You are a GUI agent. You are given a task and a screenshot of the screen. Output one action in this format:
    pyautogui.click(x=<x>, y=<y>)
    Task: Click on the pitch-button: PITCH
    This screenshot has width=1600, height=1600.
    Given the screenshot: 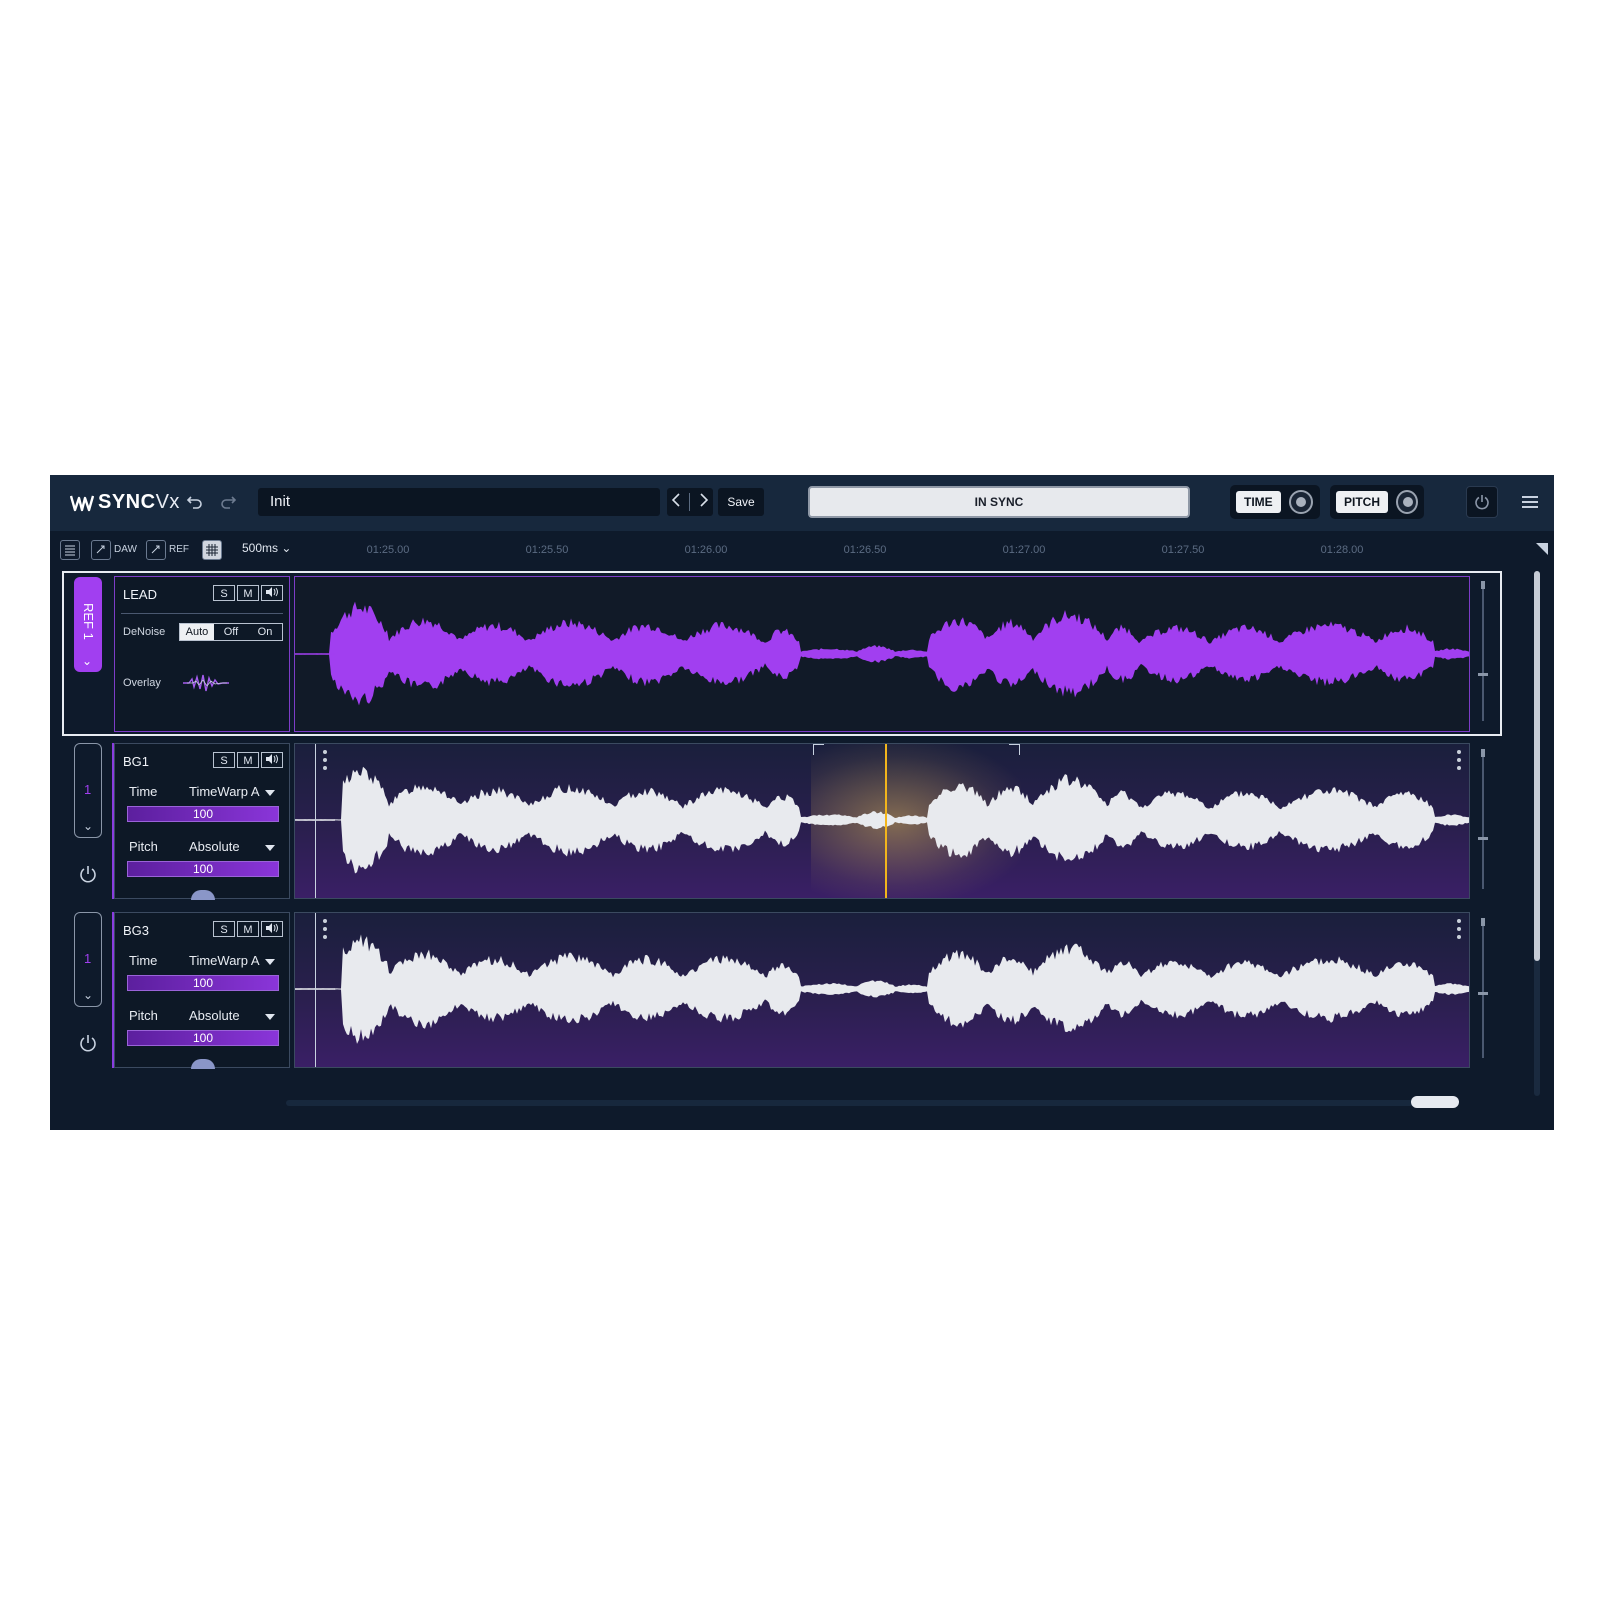 What is the action you would take?
    pyautogui.click(x=1362, y=502)
    